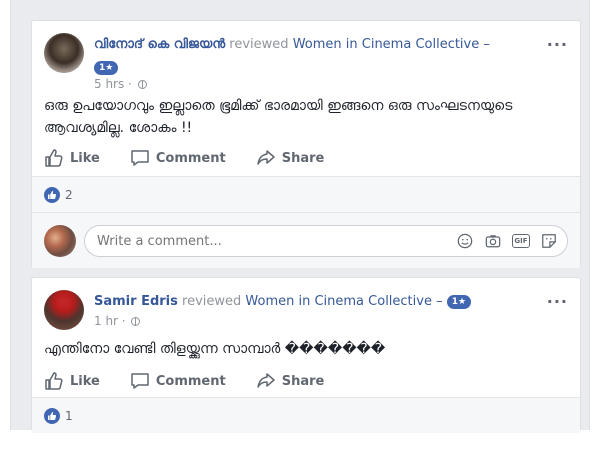 Image resolution: width=600 pixels, height=450 pixels. Describe the element at coordinates (136, 301) in the screenshot. I see `author-name: Samir Edris` at that location.